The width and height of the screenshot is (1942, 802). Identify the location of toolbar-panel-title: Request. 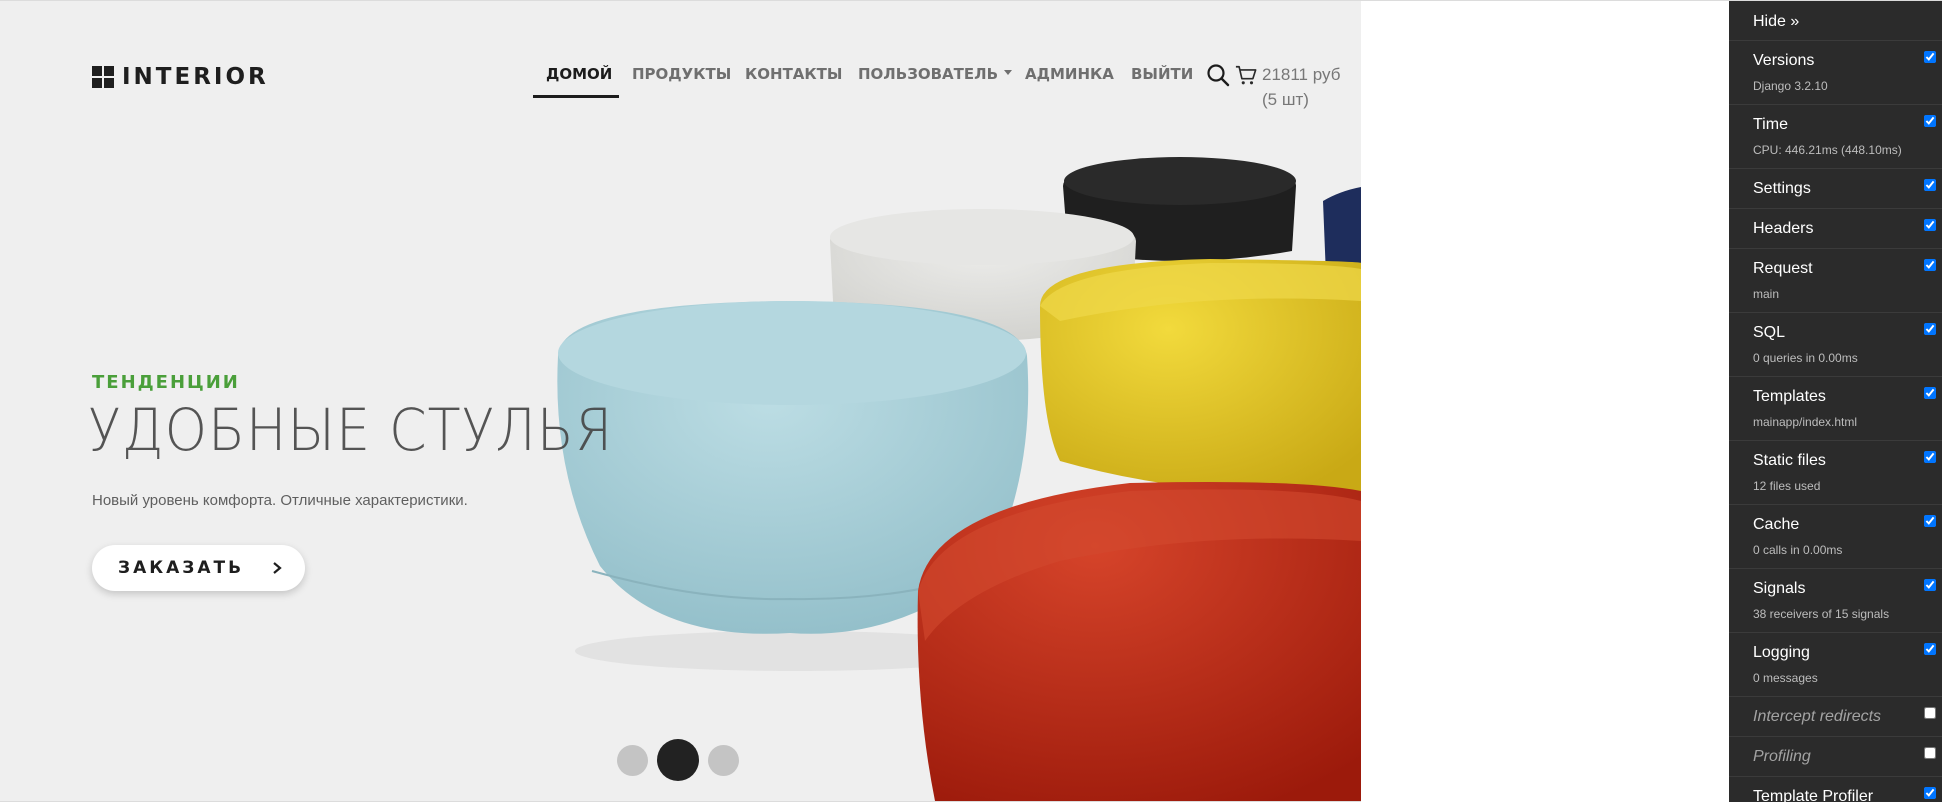
(1783, 269).